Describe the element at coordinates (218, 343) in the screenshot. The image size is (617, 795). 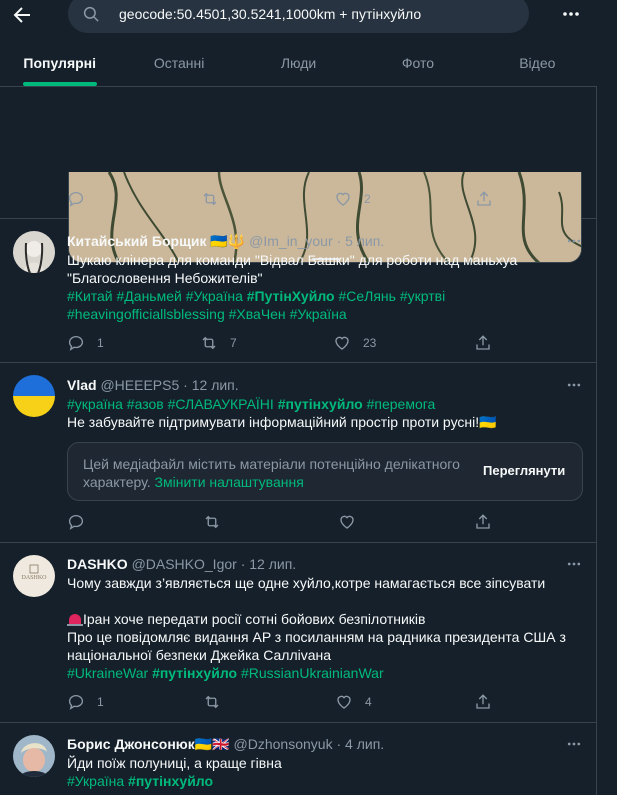
I see `retweet-button: 7` at that location.